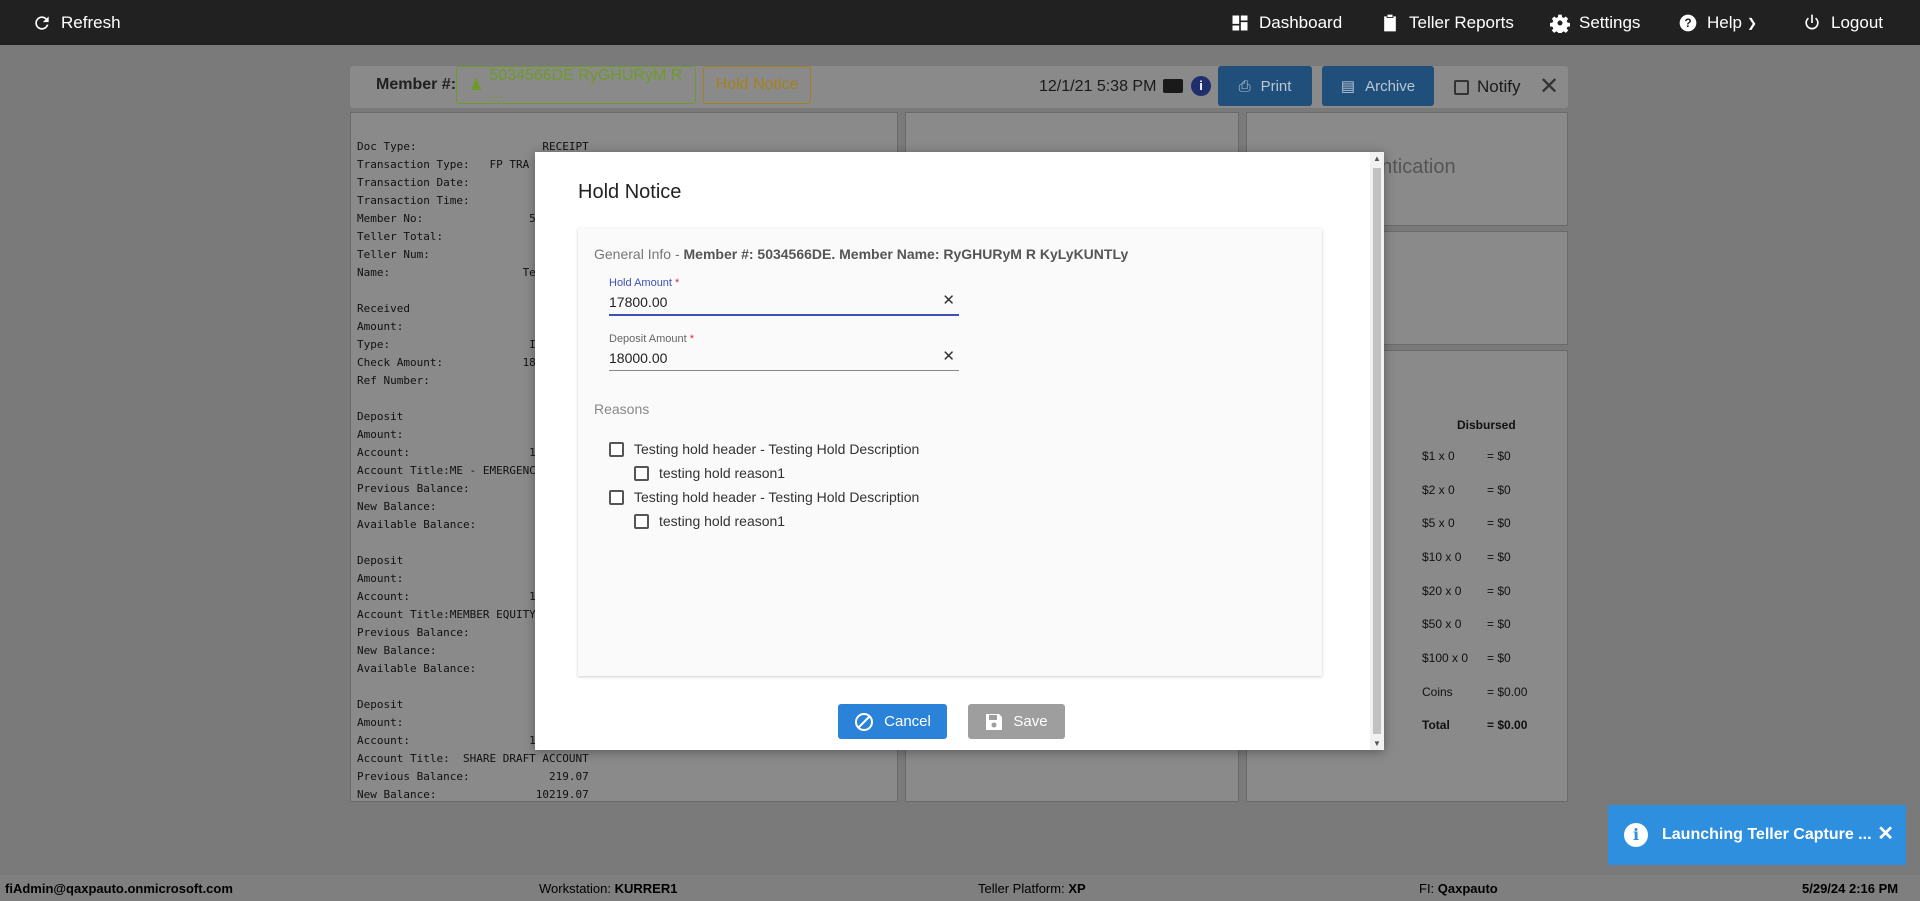 This screenshot has width=1920, height=901. What do you see at coordinates (1030, 721) in the screenshot?
I see `save-label: Save` at bounding box center [1030, 721].